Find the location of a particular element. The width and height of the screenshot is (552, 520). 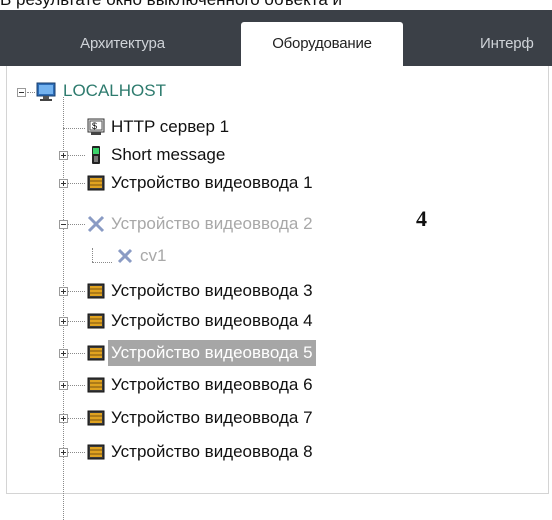

tab-bar: Архитектура Оборудование Интерф is located at coordinates (276, 38).